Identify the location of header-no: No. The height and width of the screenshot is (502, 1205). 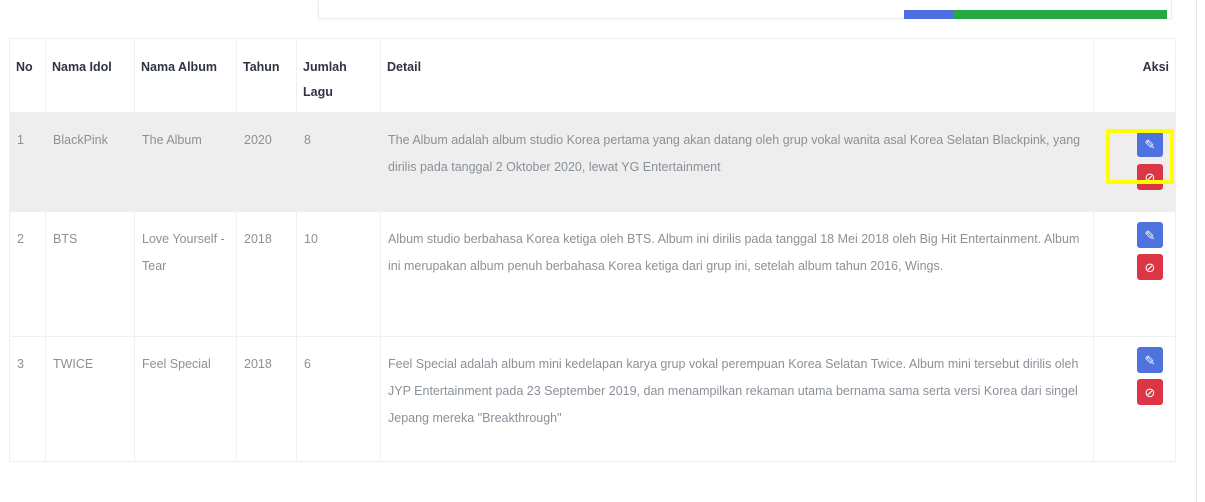
(27, 75).